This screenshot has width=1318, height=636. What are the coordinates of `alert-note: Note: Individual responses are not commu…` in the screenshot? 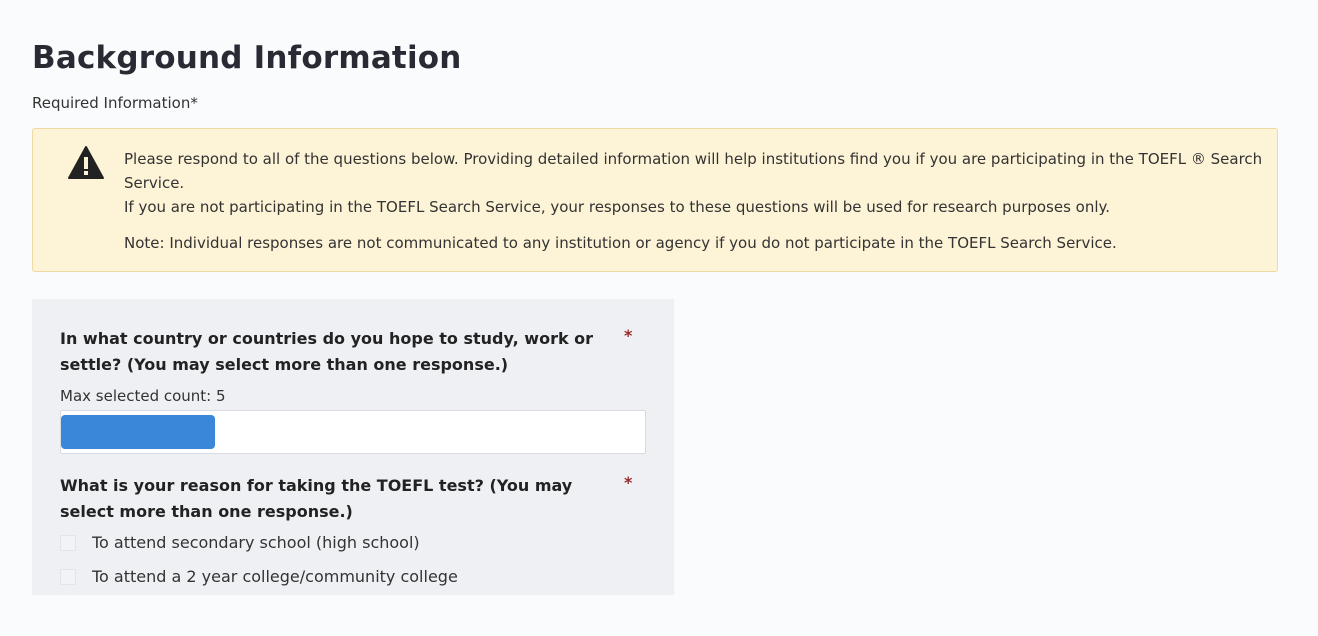 It's located at (620, 243).